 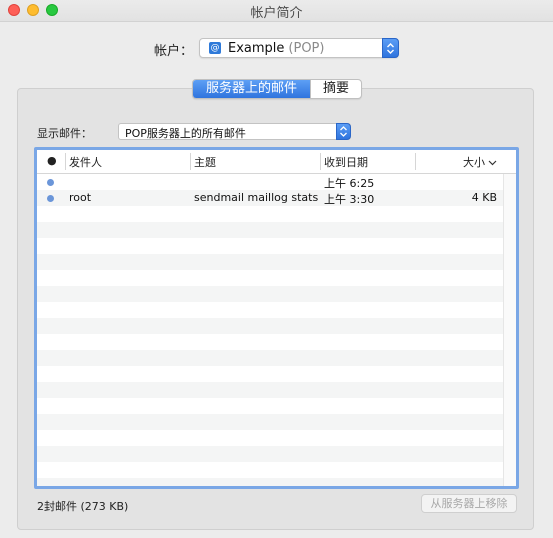 What do you see at coordinates (174, 51) in the screenshot?
I see `account-label: 帐户：` at bounding box center [174, 51].